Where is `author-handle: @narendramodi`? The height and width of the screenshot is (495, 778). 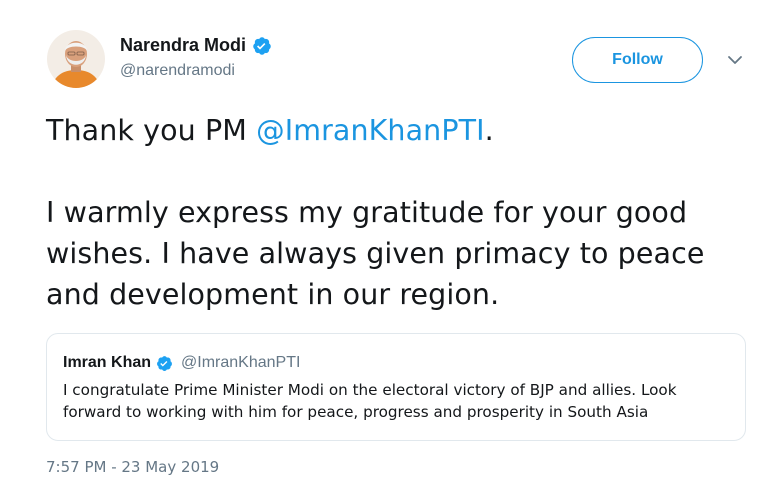 author-handle: @narendramodi is located at coordinates (196, 71).